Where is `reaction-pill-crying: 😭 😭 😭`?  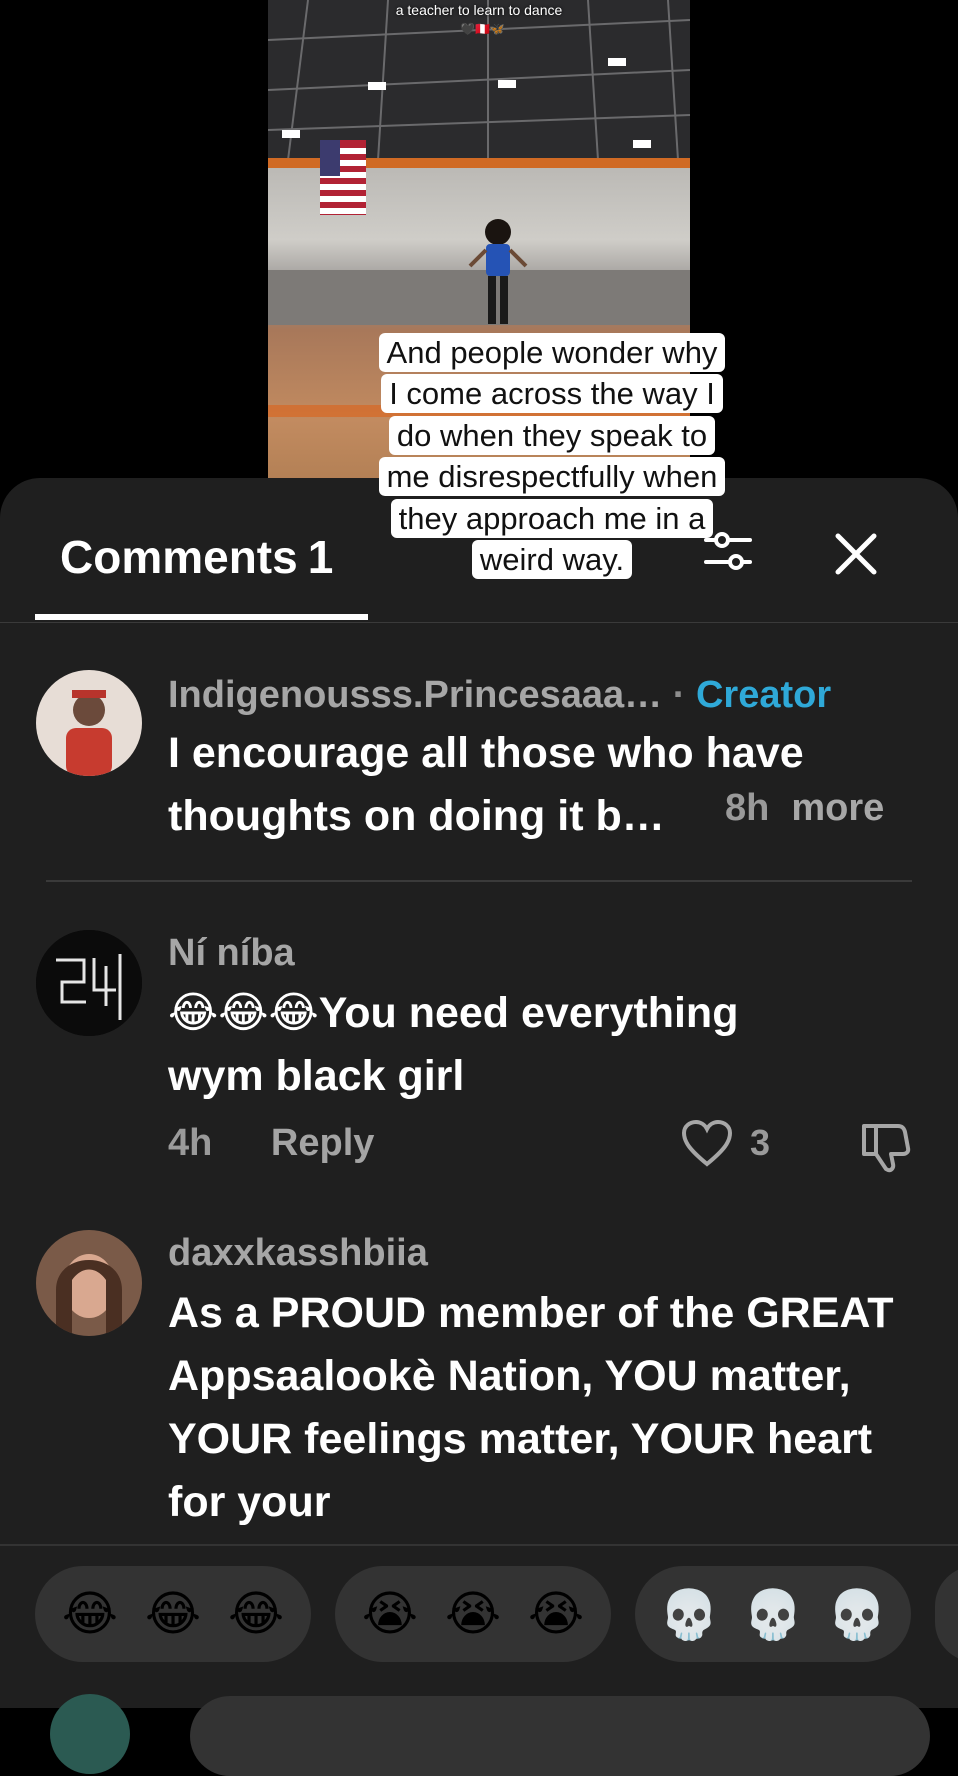 reaction-pill-crying: 😭 😭 😭 is located at coordinates (473, 1614).